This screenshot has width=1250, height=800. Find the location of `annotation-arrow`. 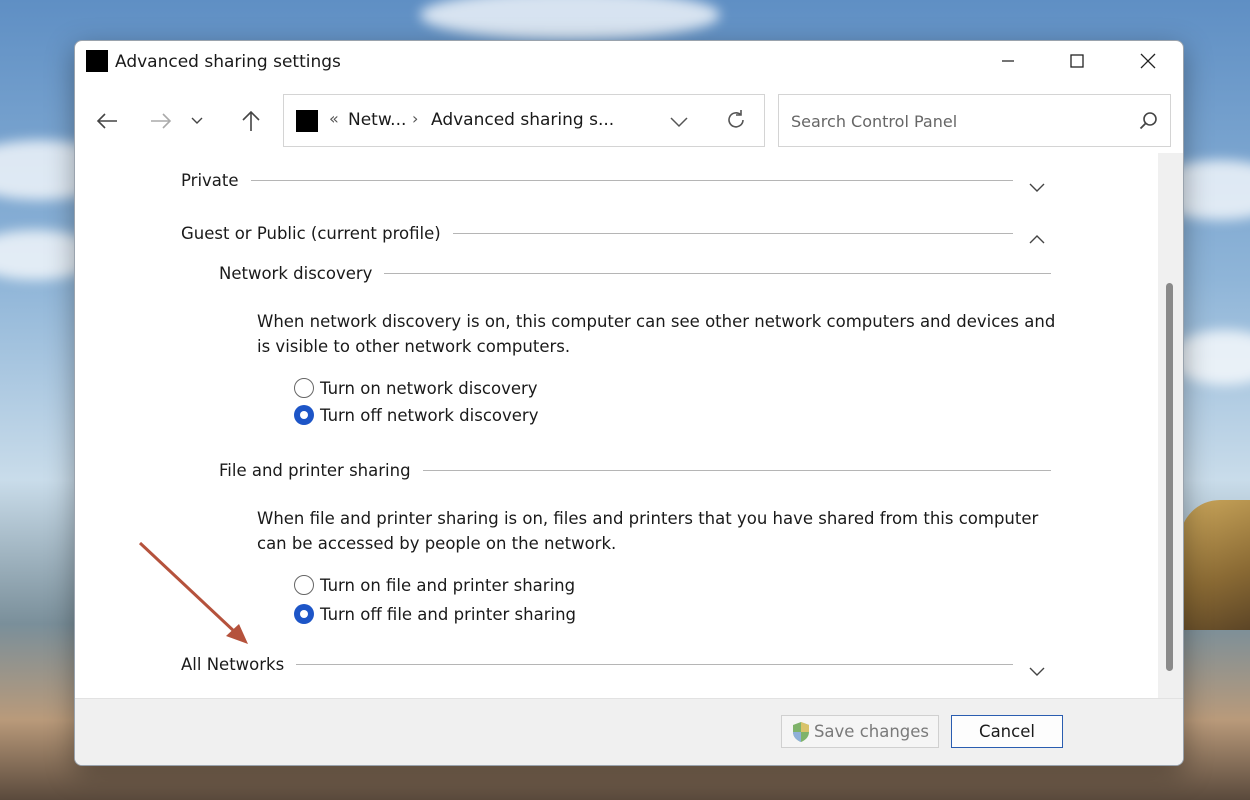

annotation-arrow is located at coordinates (193, 592).